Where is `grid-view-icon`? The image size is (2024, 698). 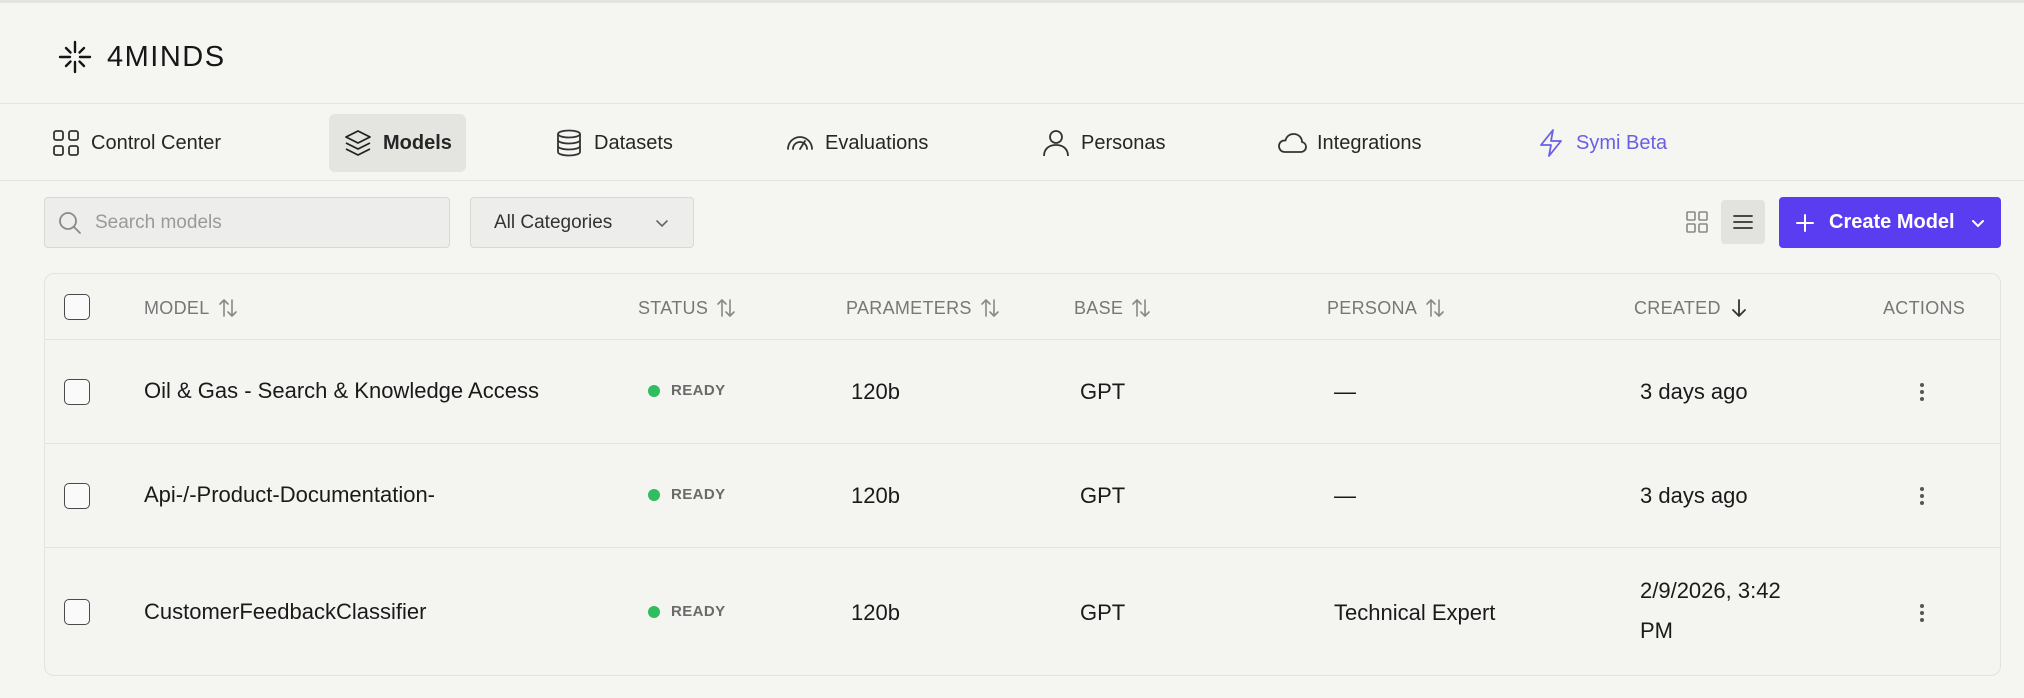
grid-view-icon is located at coordinates (1697, 222).